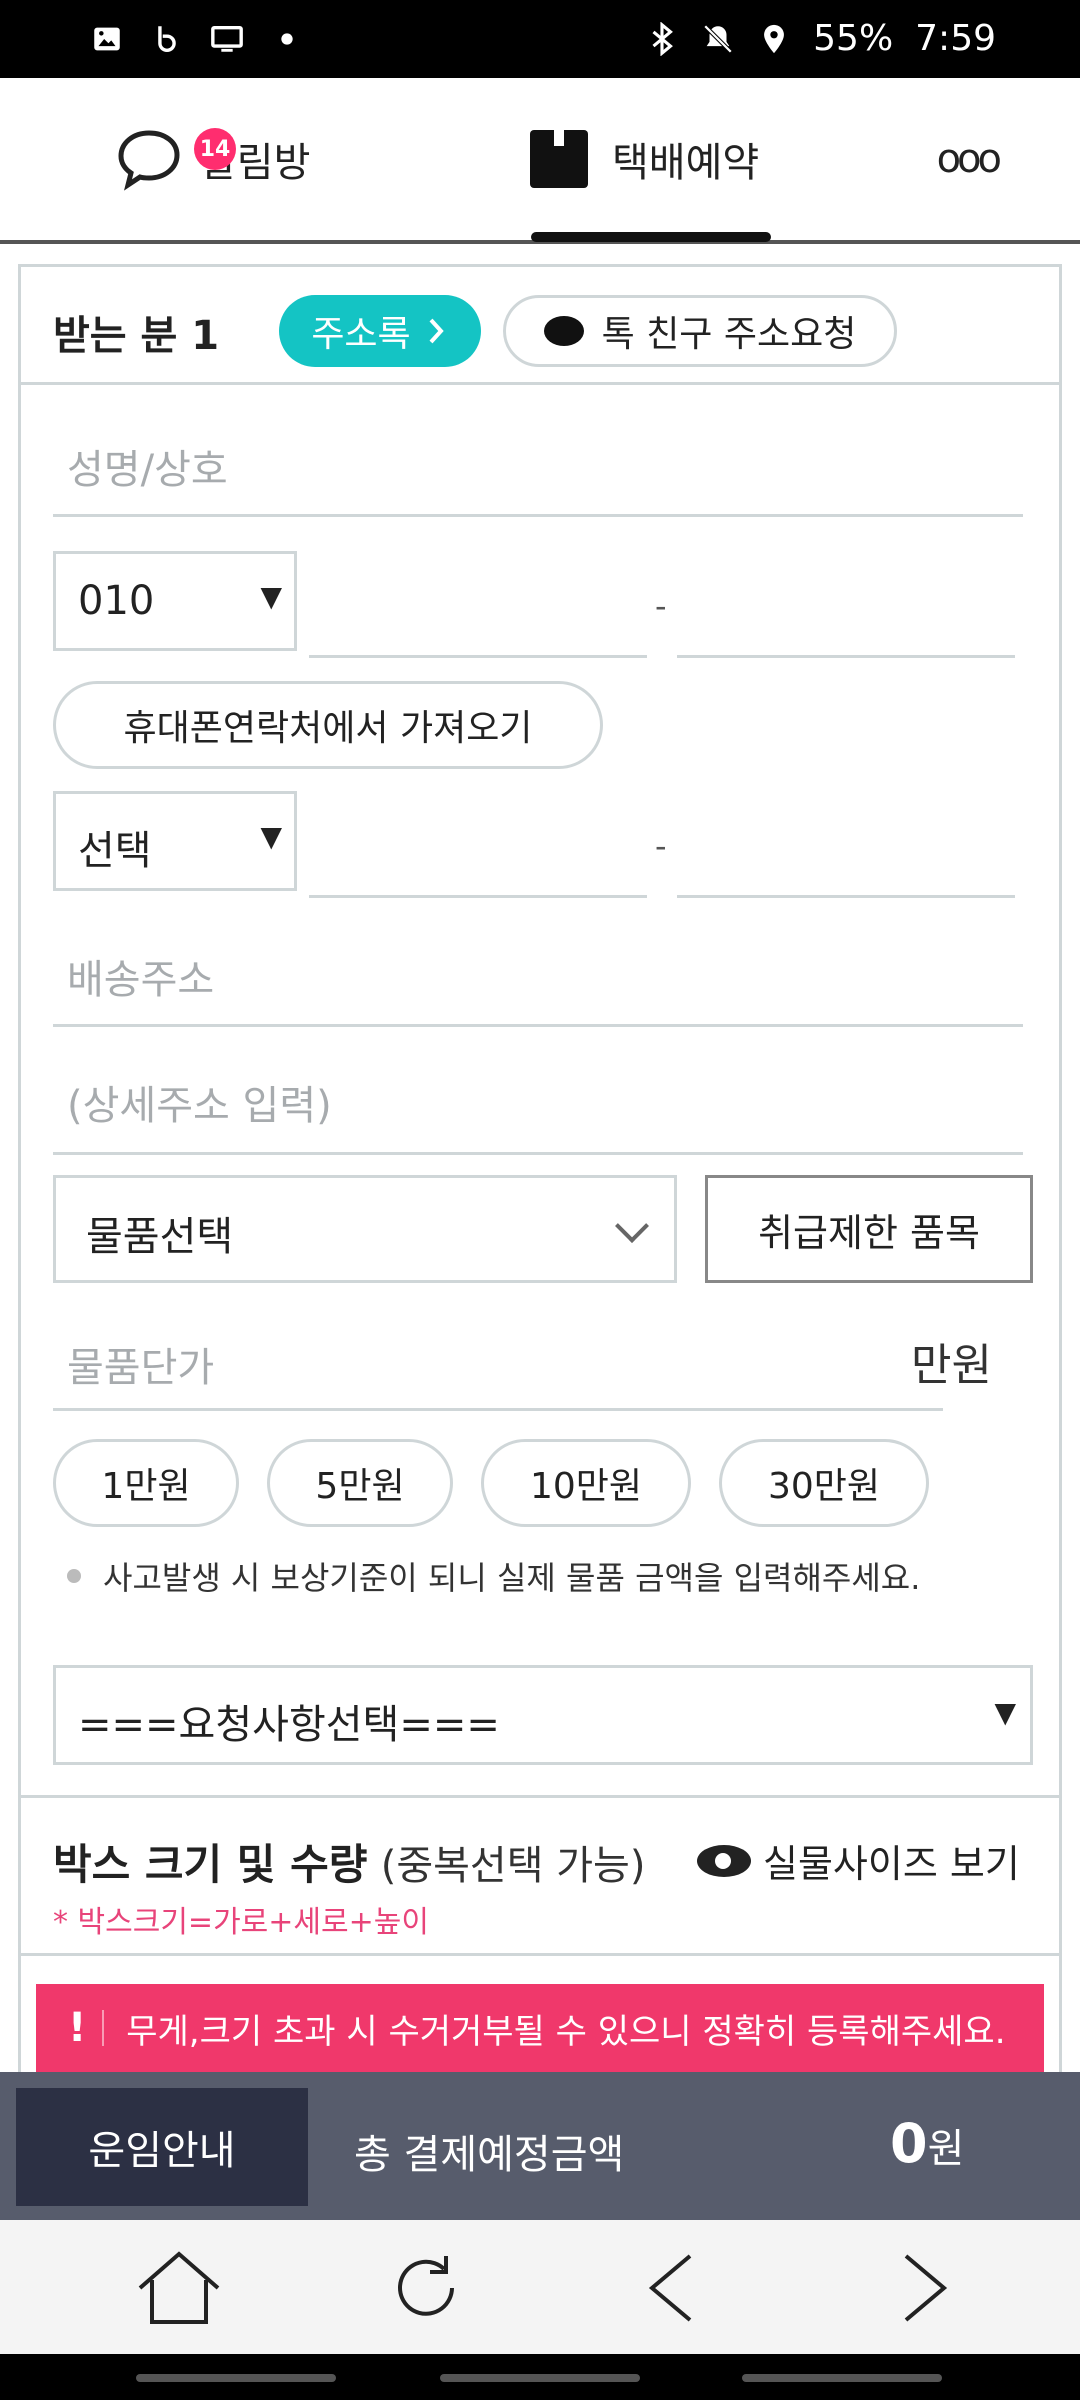 This screenshot has width=1080, height=2400. I want to click on speech-bubble-icon, so click(563, 331).